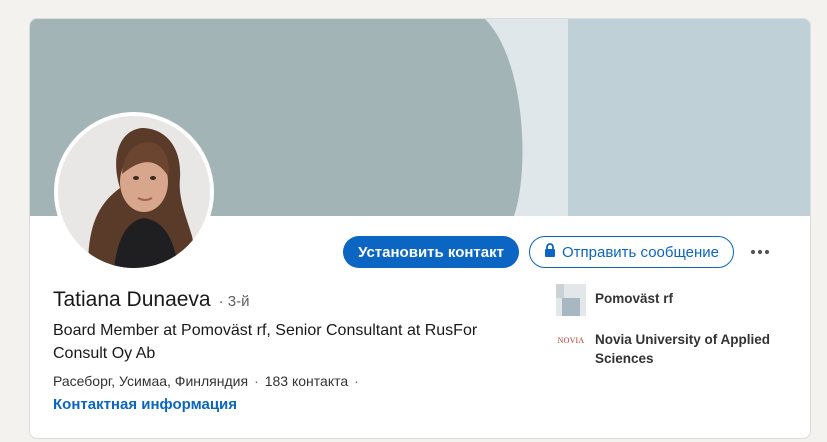 The image size is (827, 442). Describe the element at coordinates (634, 298) in the screenshot. I see `org-name: Pomoväst rf` at that location.